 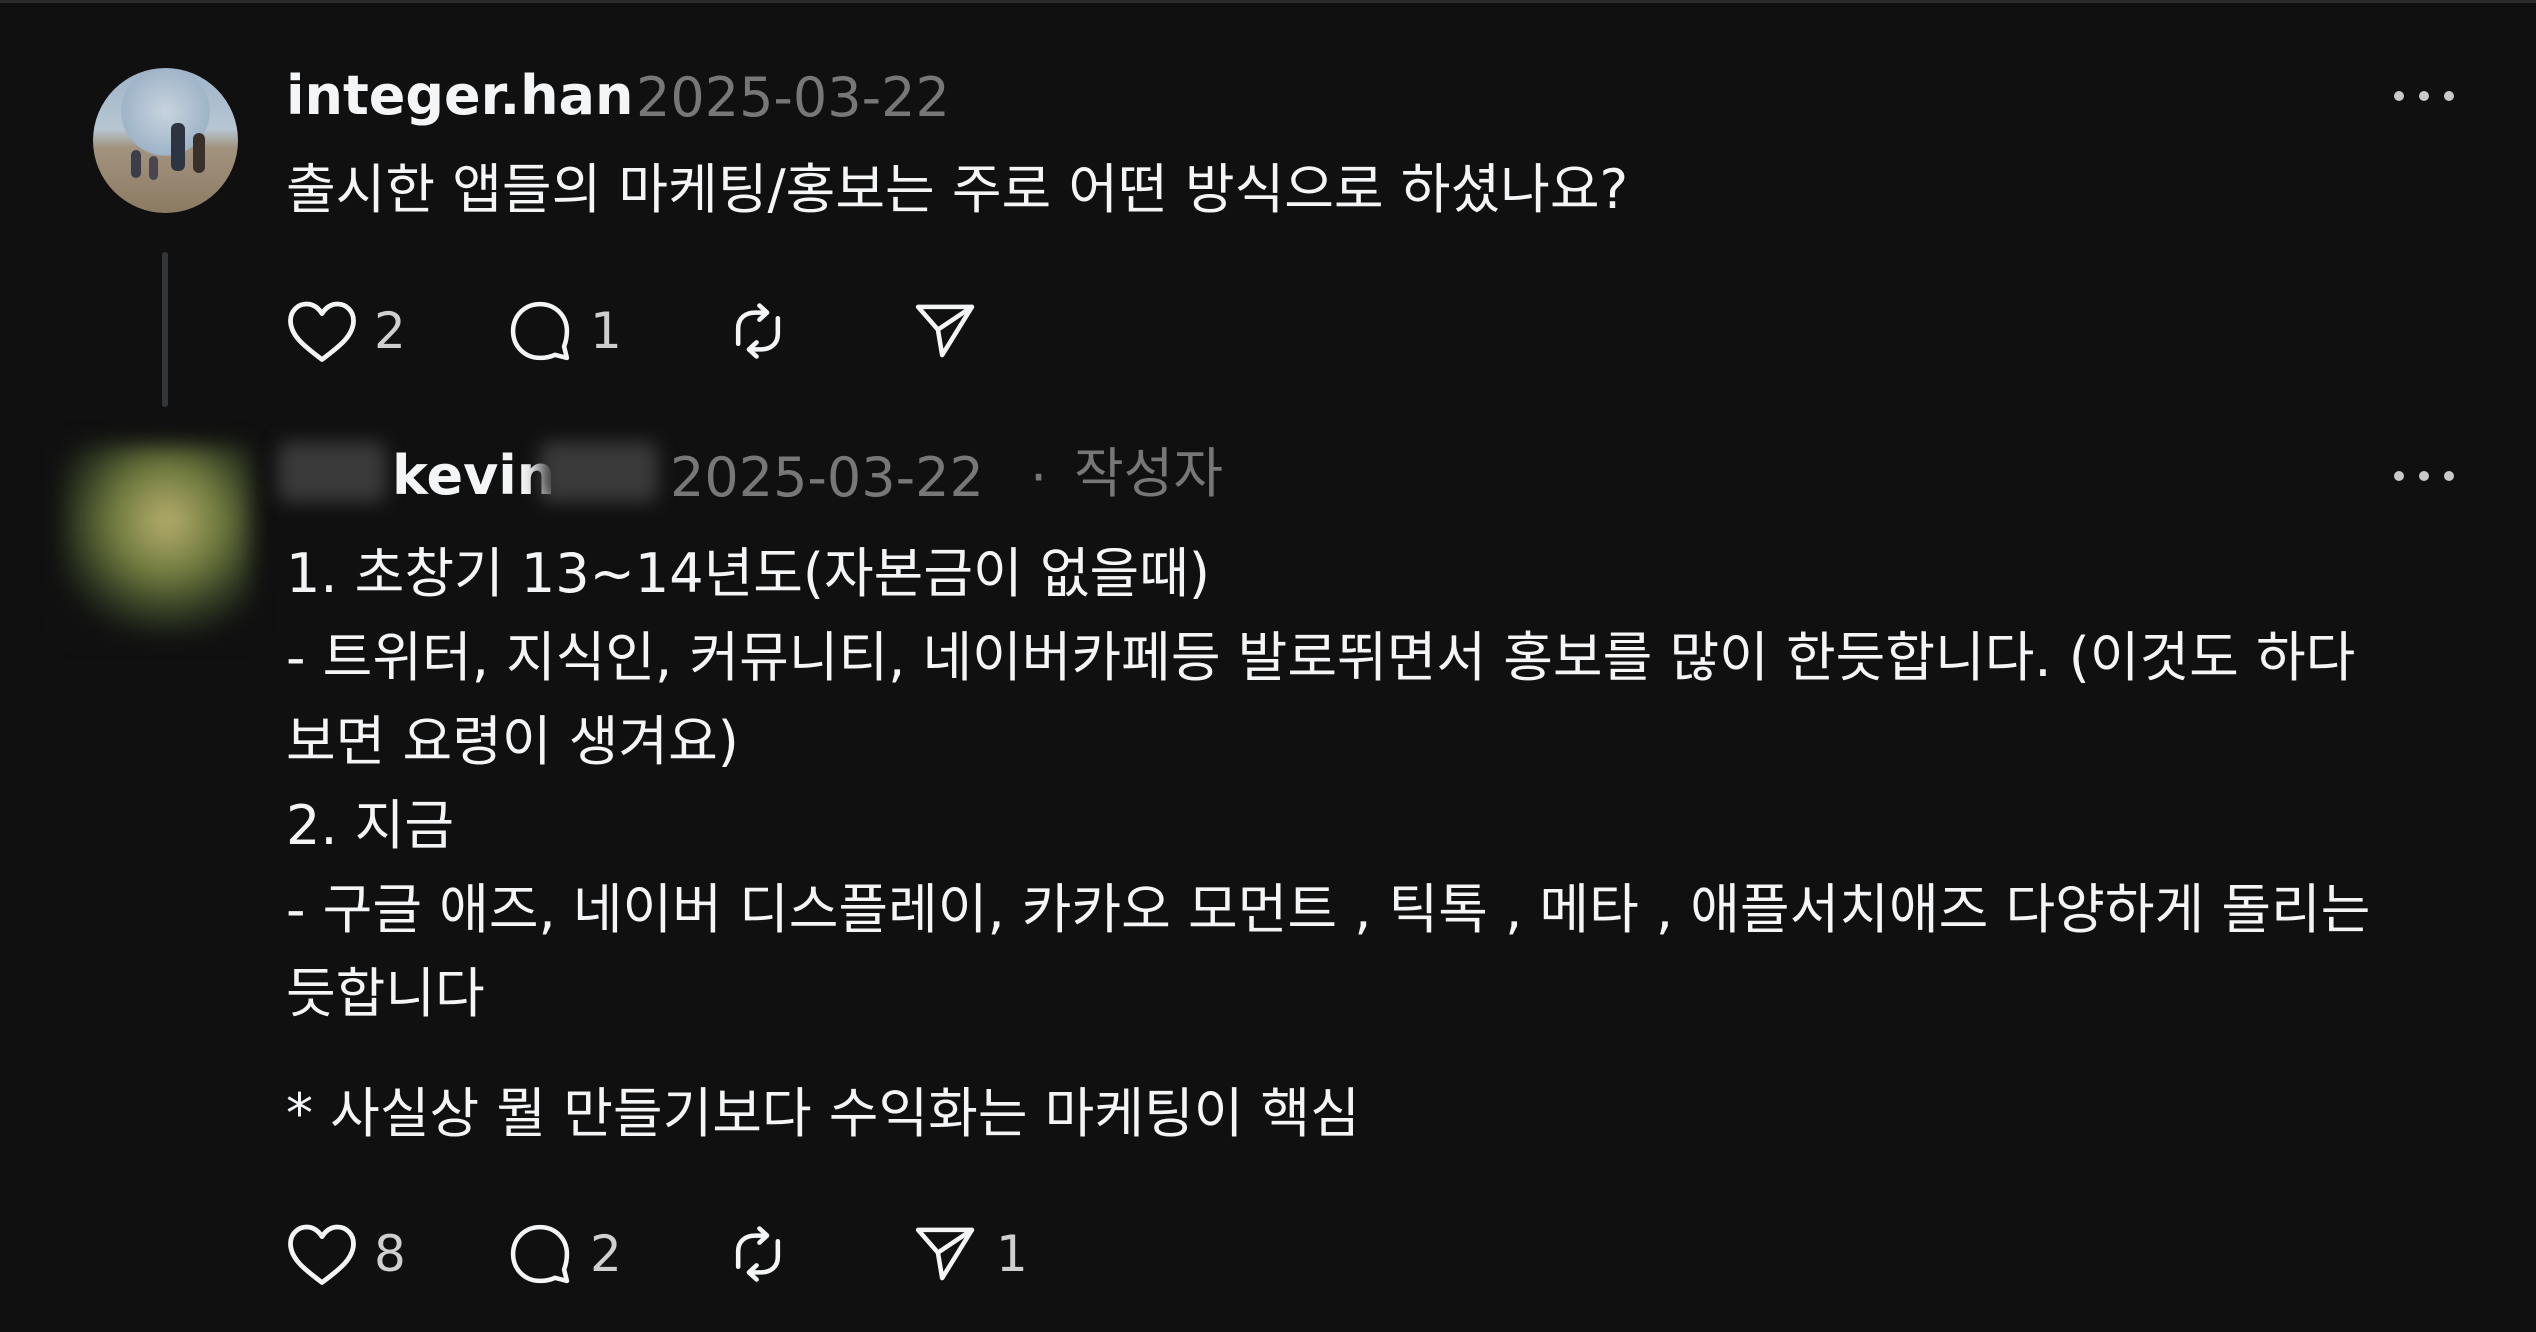 I want to click on blurred-name-suffix, so click(x=599, y=472).